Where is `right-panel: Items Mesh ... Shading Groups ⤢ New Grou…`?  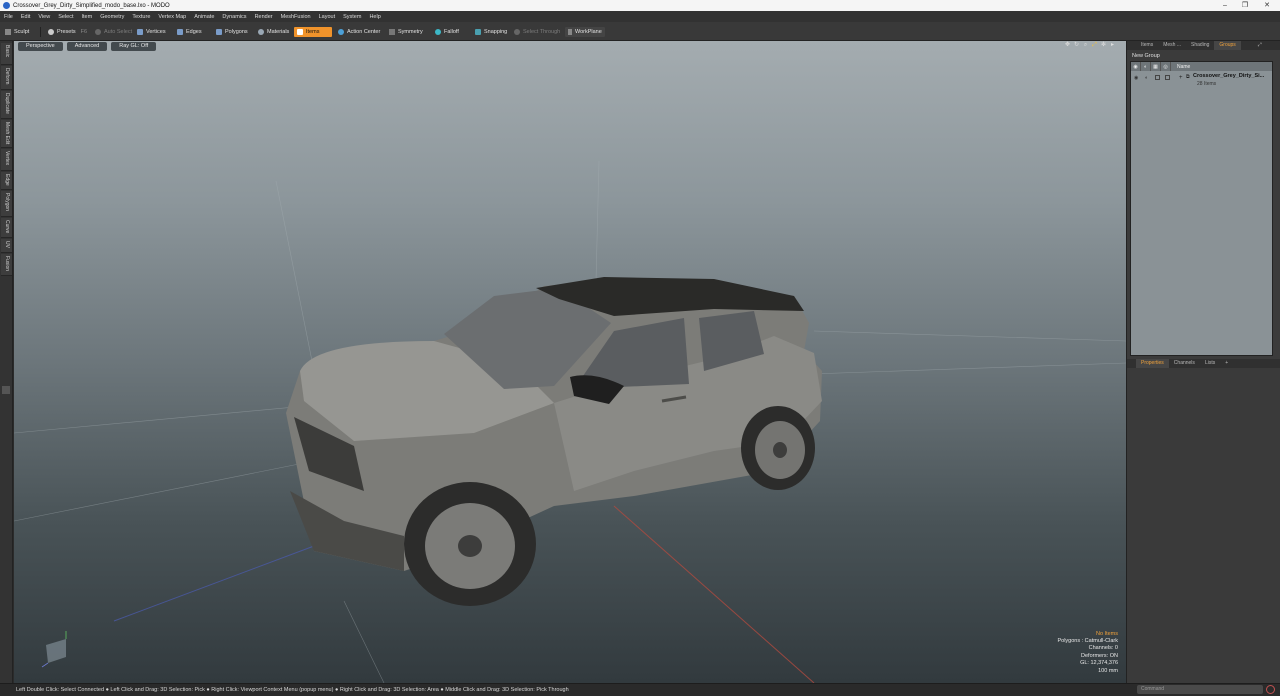 right-panel: Items Mesh ... Shading Groups ⤢ New Grou… is located at coordinates (1203, 362).